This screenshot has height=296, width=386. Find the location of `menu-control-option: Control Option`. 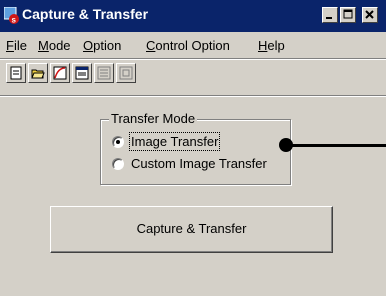

menu-control-option: Control Option is located at coordinates (188, 45).